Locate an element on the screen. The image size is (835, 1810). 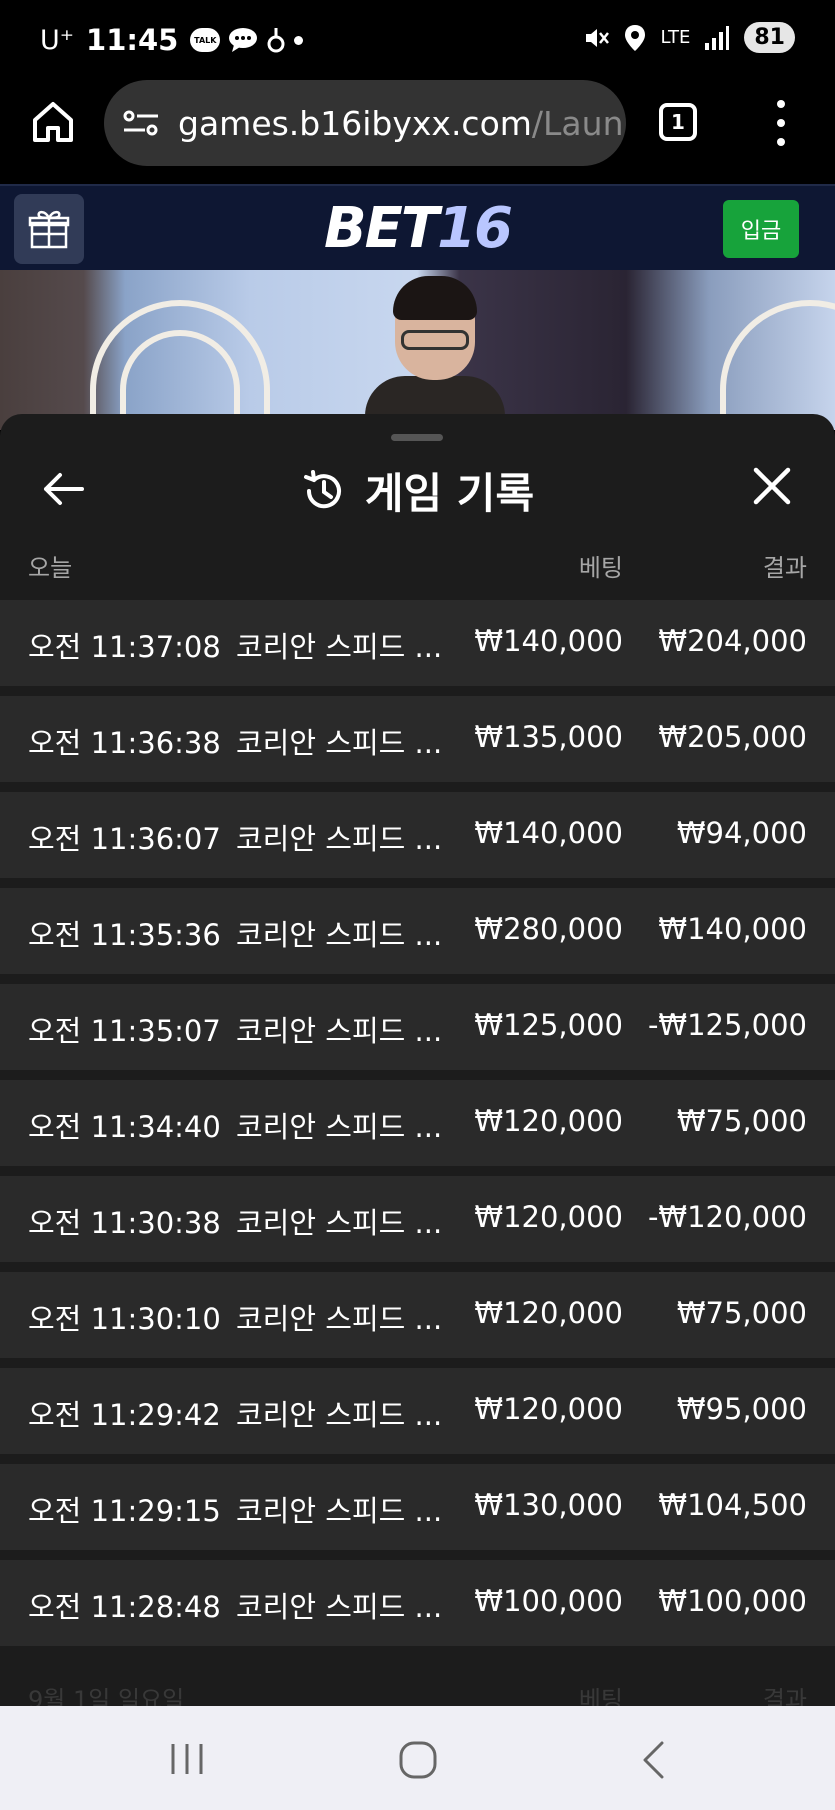
row-result: ₩140,000 is located at coordinates (732, 929).